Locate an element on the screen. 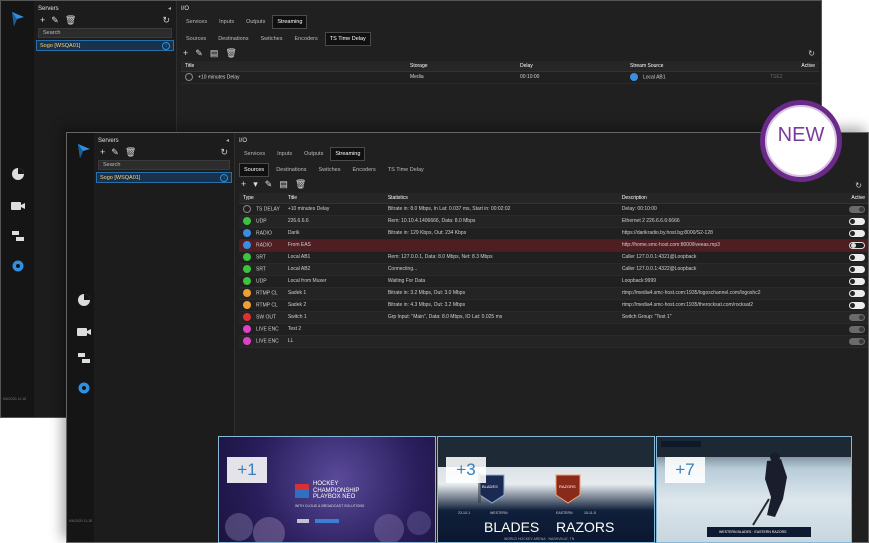  col-storage: Storage is located at coordinates (461, 66).